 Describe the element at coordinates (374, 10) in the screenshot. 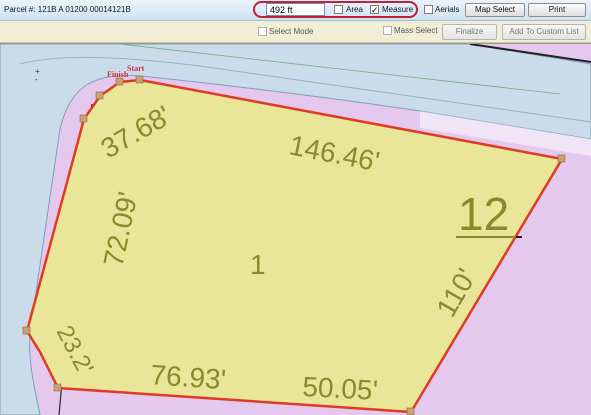

I see `measure-checkbox: ✓` at that location.